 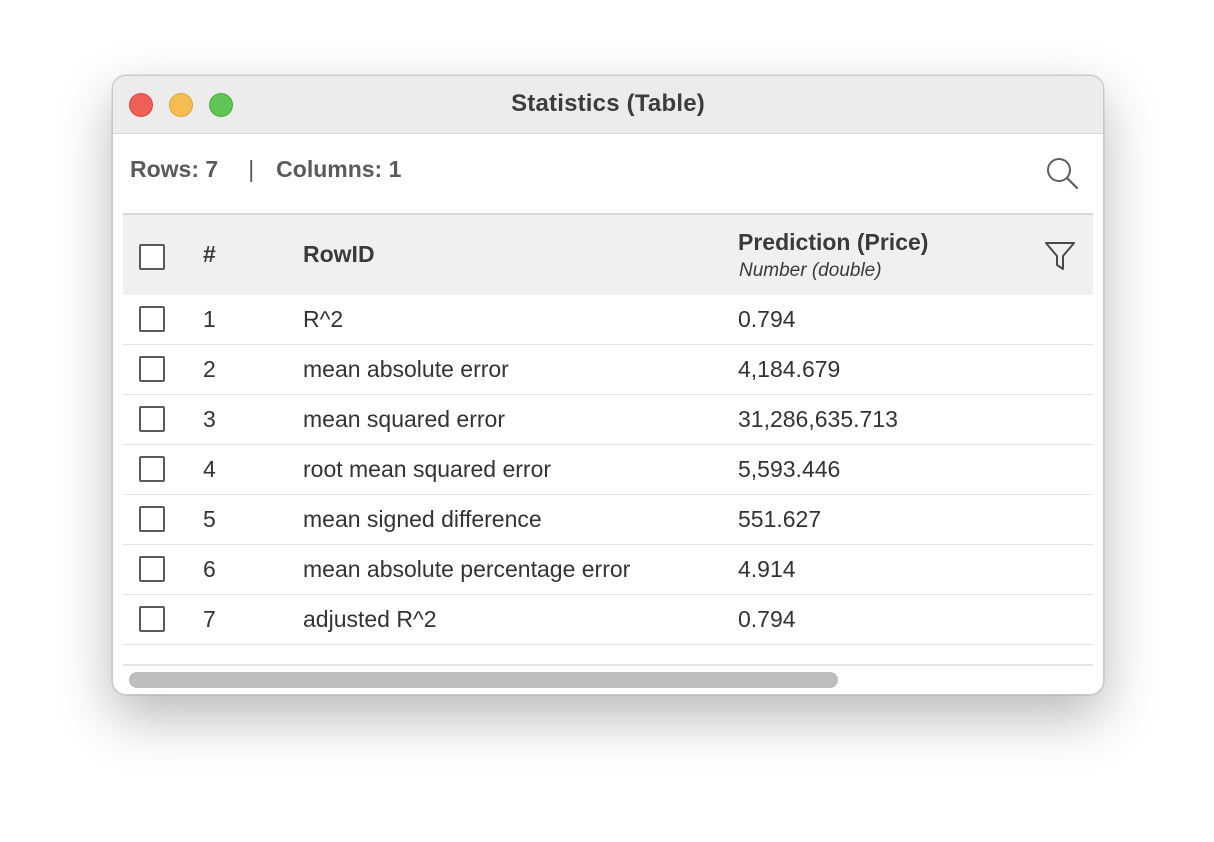 I want to click on row-number: 4, so click(x=209, y=469).